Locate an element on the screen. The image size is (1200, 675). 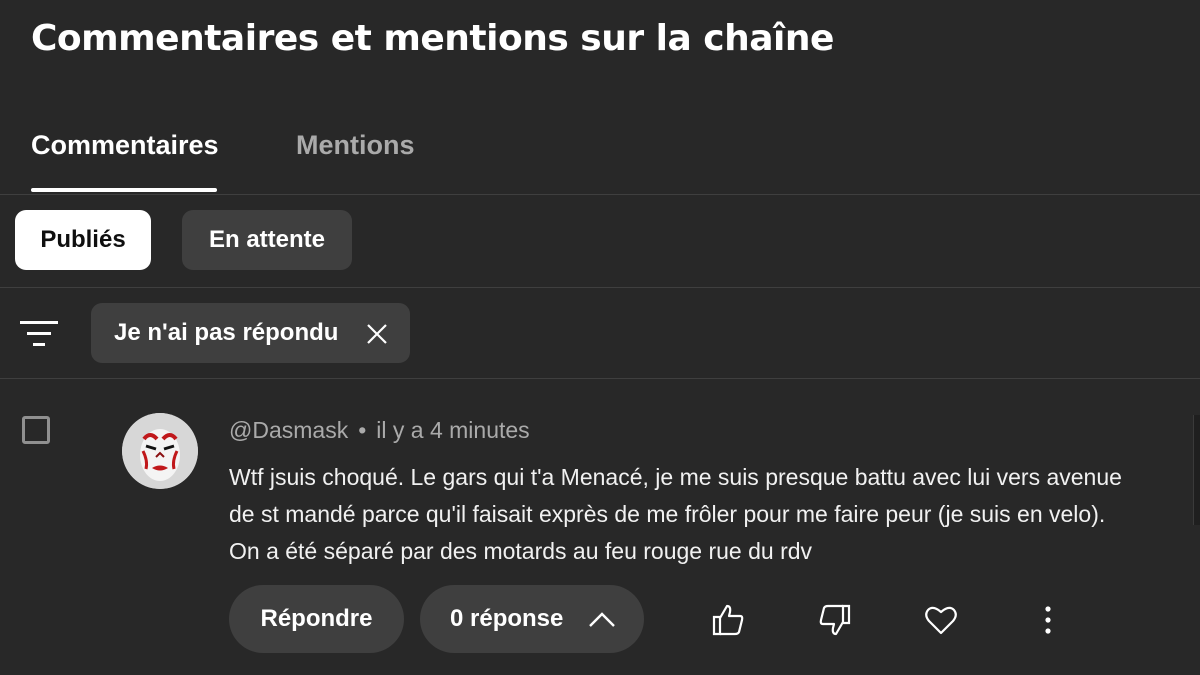
like-icon is located at coordinates (728, 620).